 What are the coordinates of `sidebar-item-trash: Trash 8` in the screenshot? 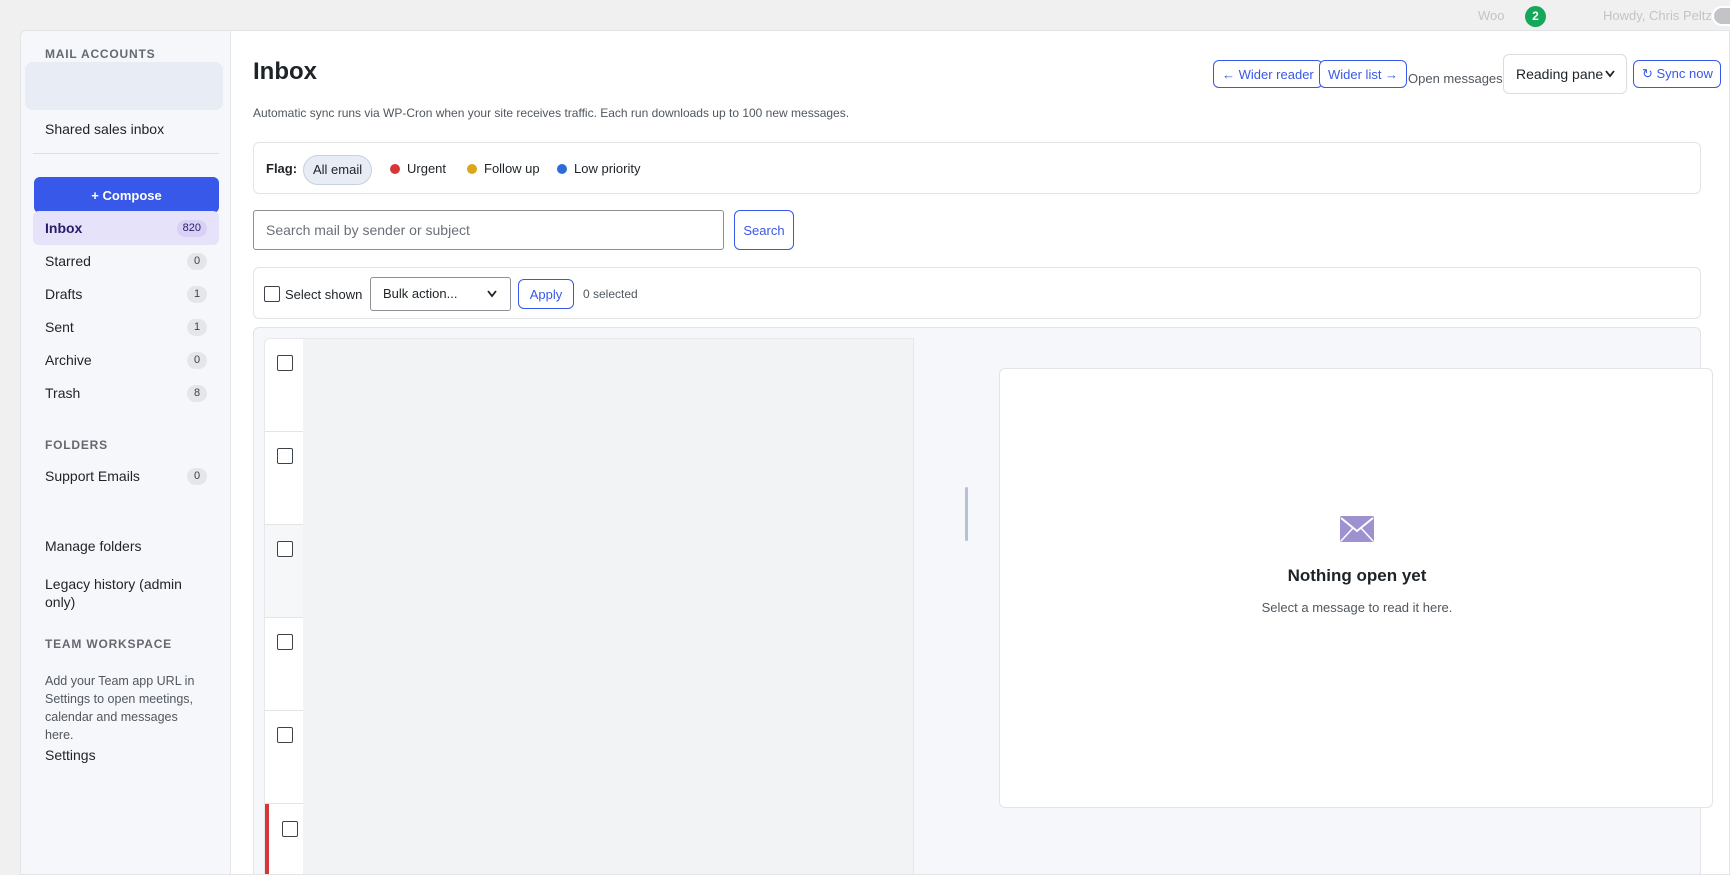 It's located at (126, 393).